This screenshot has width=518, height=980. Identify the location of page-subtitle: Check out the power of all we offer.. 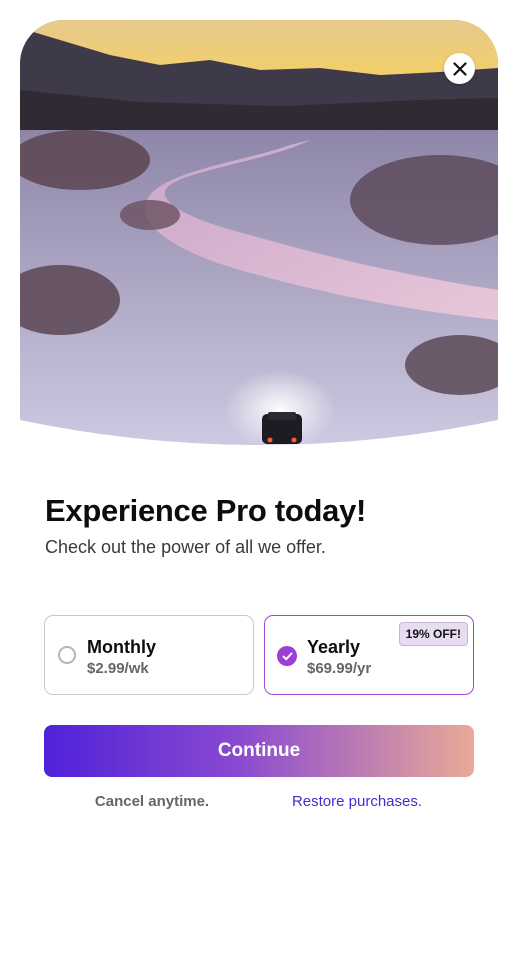
(185, 547).